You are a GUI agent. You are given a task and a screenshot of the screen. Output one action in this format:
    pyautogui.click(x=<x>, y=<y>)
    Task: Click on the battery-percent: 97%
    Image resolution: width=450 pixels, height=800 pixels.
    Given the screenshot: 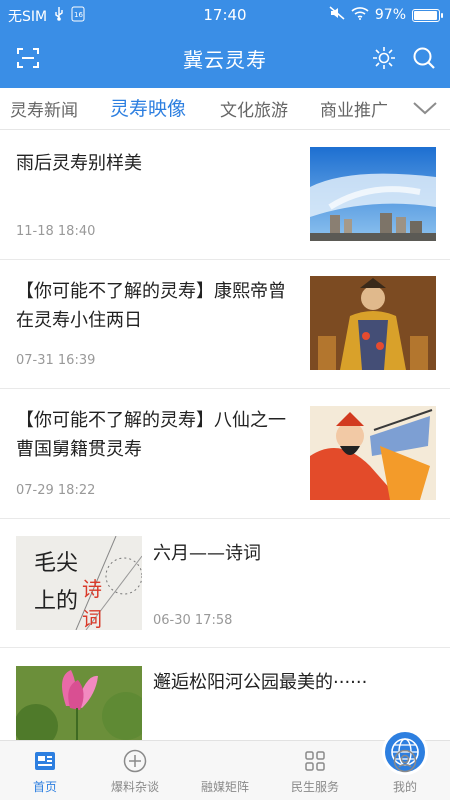 What is the action you would take?
    pyautogui.click(x=390, y=15)
    